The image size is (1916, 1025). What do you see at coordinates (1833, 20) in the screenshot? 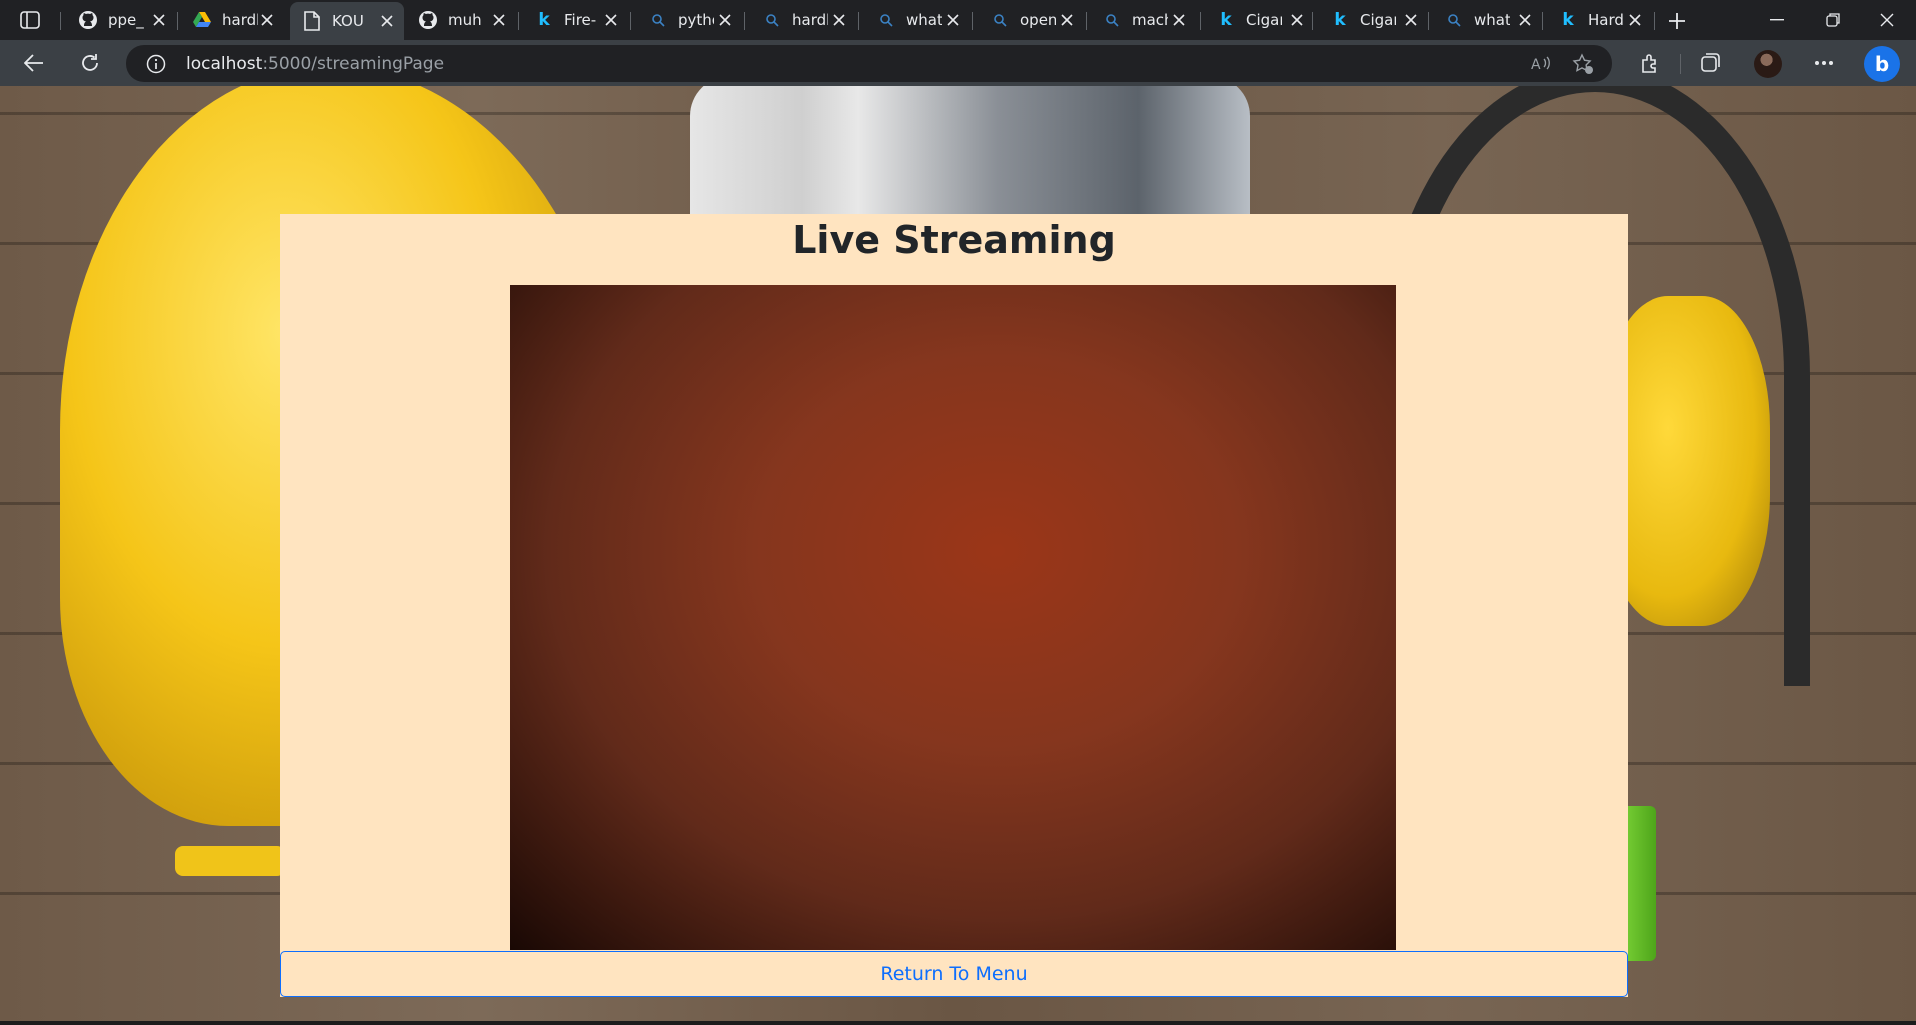
I see `restore-icon` at bounding box center [1833, 20].